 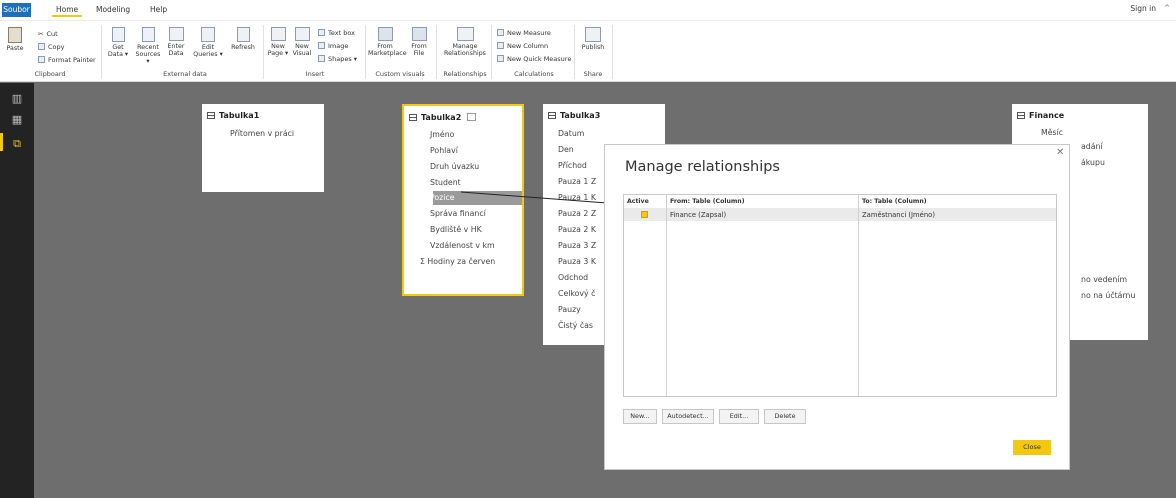 What do you see at coordinates (338, 46) in the screenshot?
I see `image-label: Image` at bounding box center [338, 46].